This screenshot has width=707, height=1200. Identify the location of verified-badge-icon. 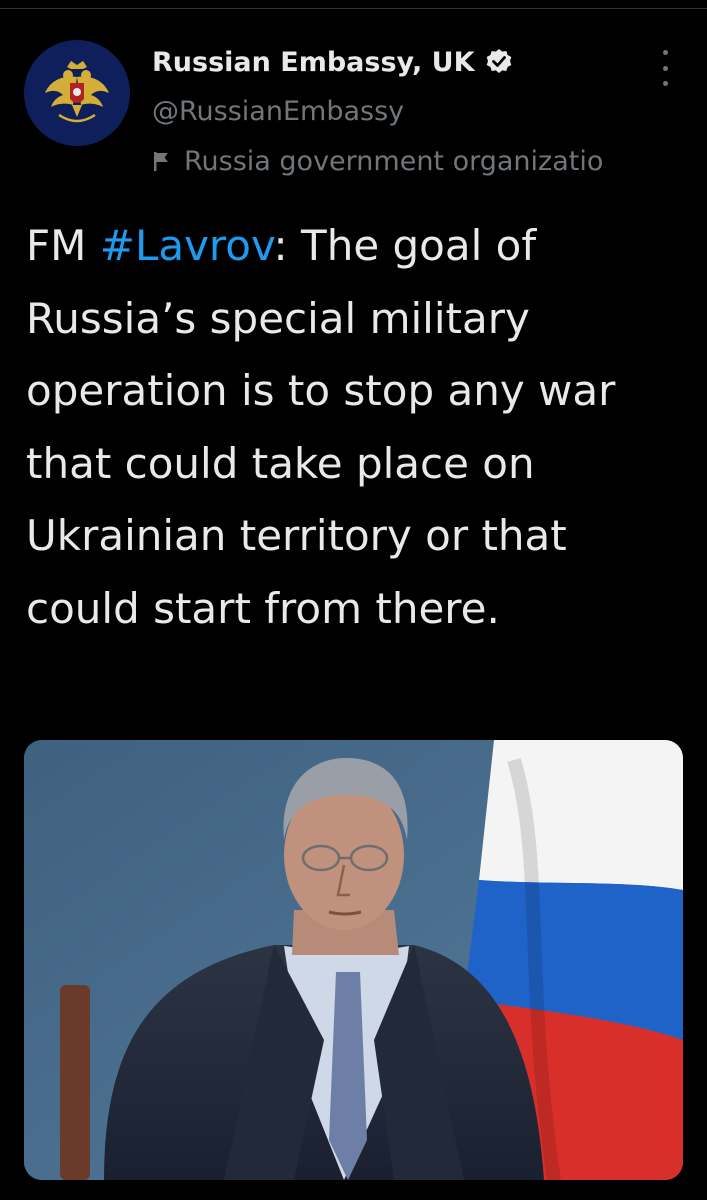
(498, 61).